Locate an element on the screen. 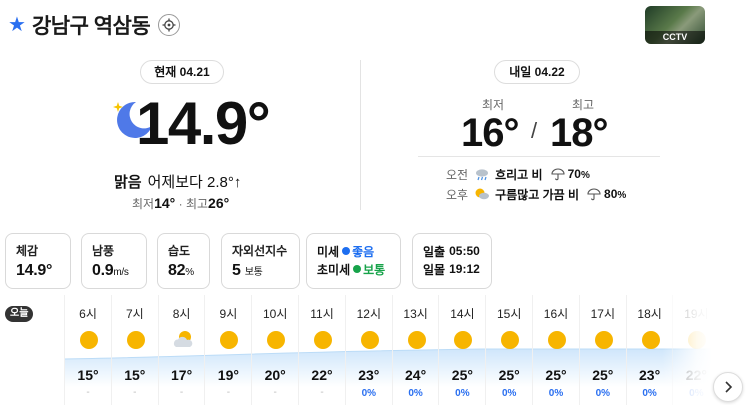 The width and height of the screenshot is (746, 405). scroll-fade is located at coordinates (687, 350).